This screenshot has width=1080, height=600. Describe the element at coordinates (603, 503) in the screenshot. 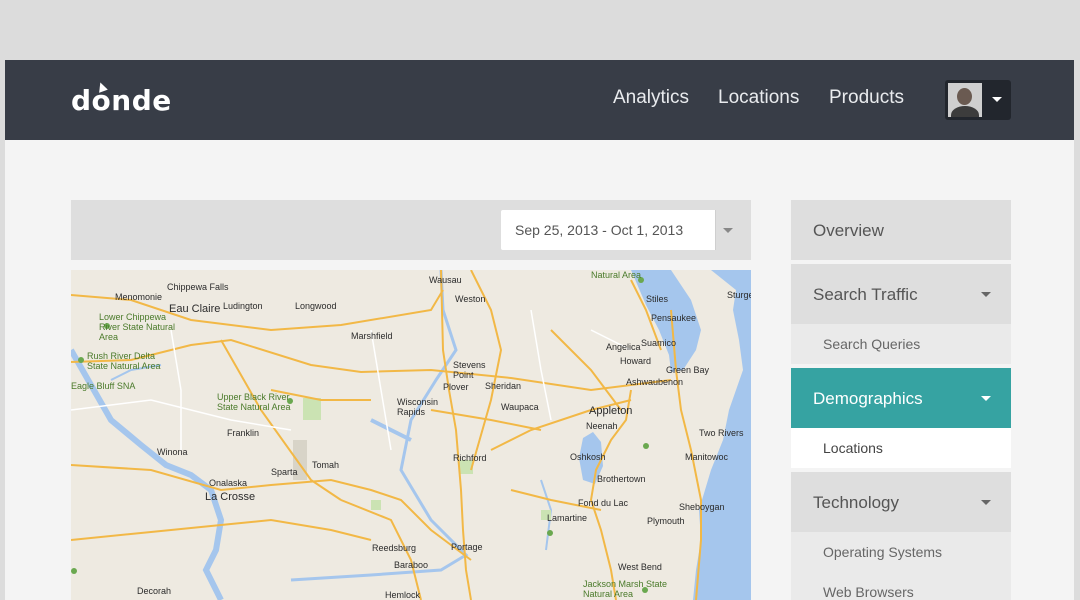

I see `map-label: Fond du Lac` at that location.